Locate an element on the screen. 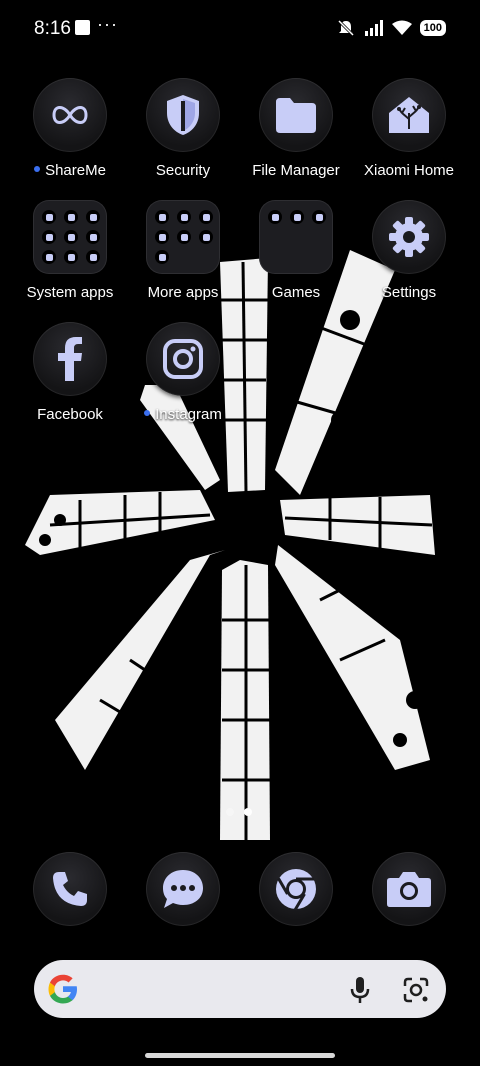 Image resolution: width=480 pixels, height=1066 pixels. folder-system-apps: System apps is located at coordinates (70, 250).